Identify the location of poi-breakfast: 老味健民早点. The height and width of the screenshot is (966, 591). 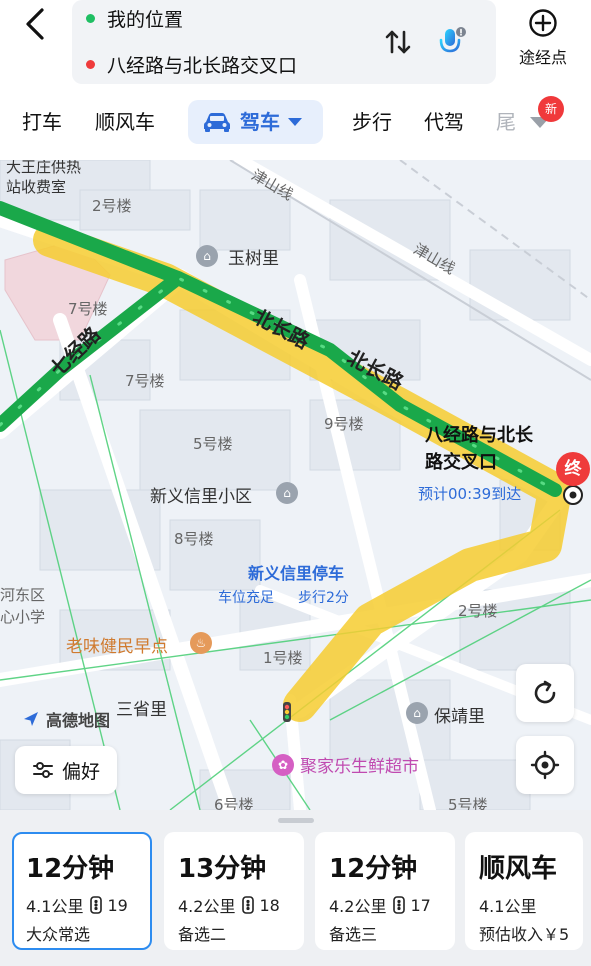
(117, 644).